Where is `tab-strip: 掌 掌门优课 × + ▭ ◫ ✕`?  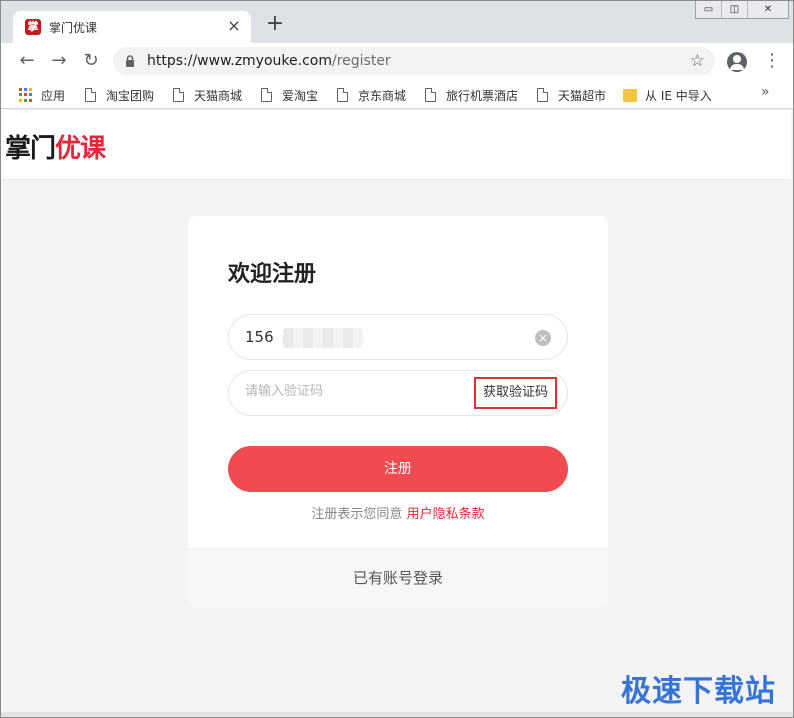
tab-strip: 掌 掌门优课 × + ▭ ◫ ✕ is located at coordinates (397, 22).